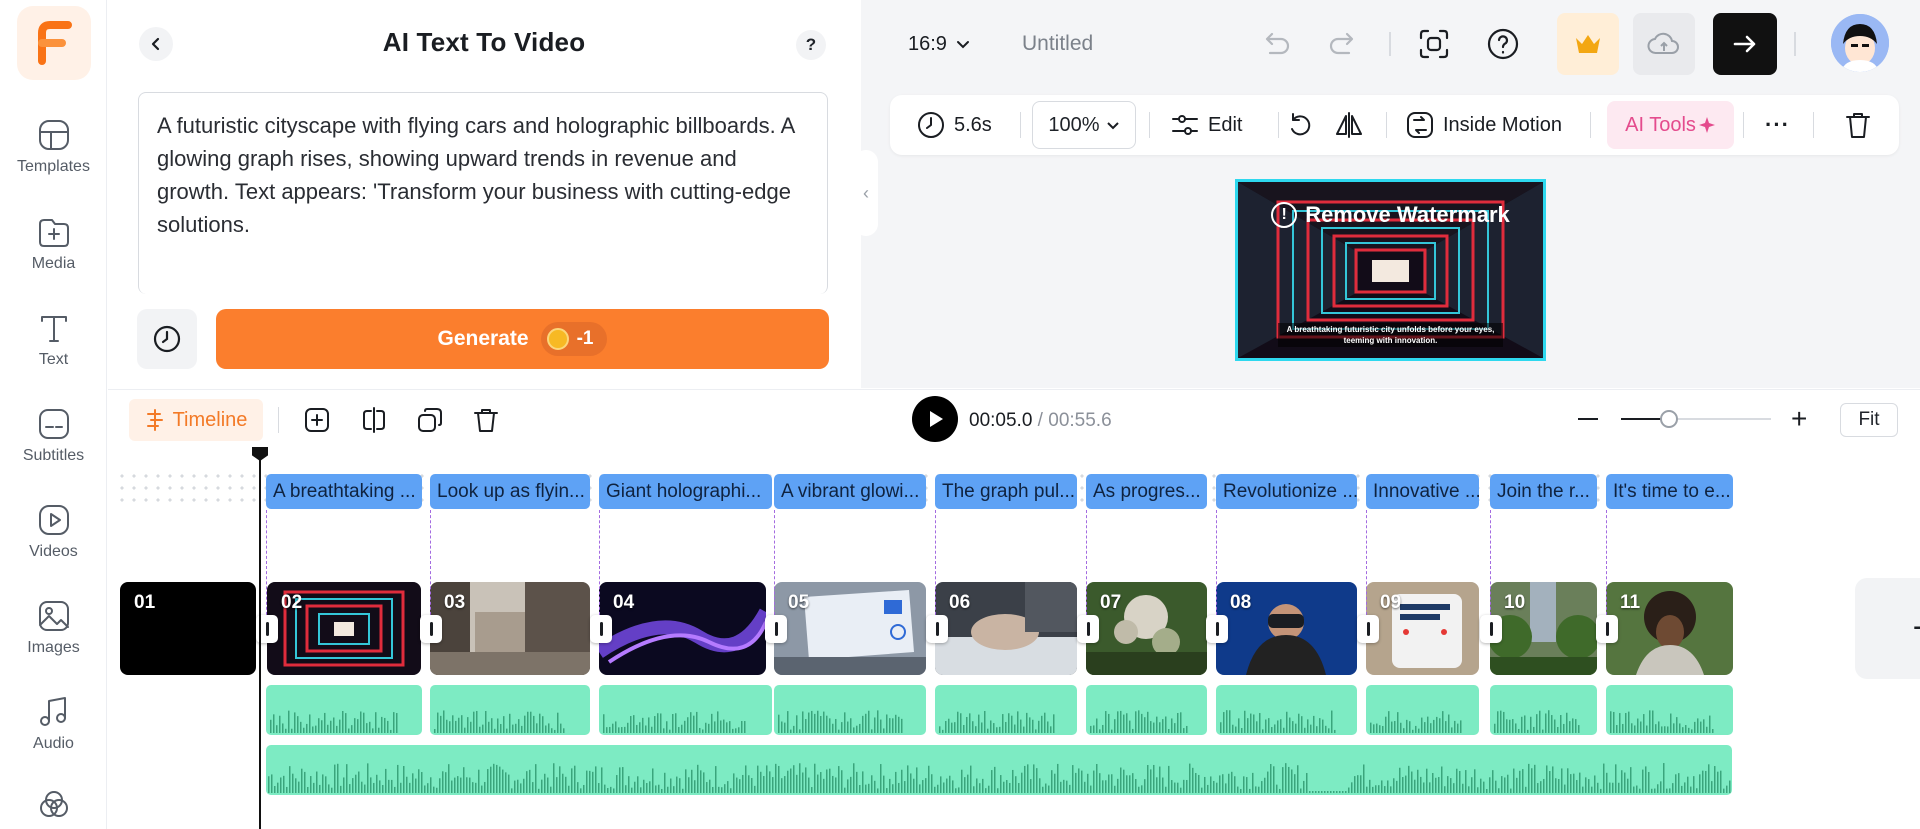 This screenshot has height=829, width=1920. I want to click on edit-button: Edit, so click(1206, 125).